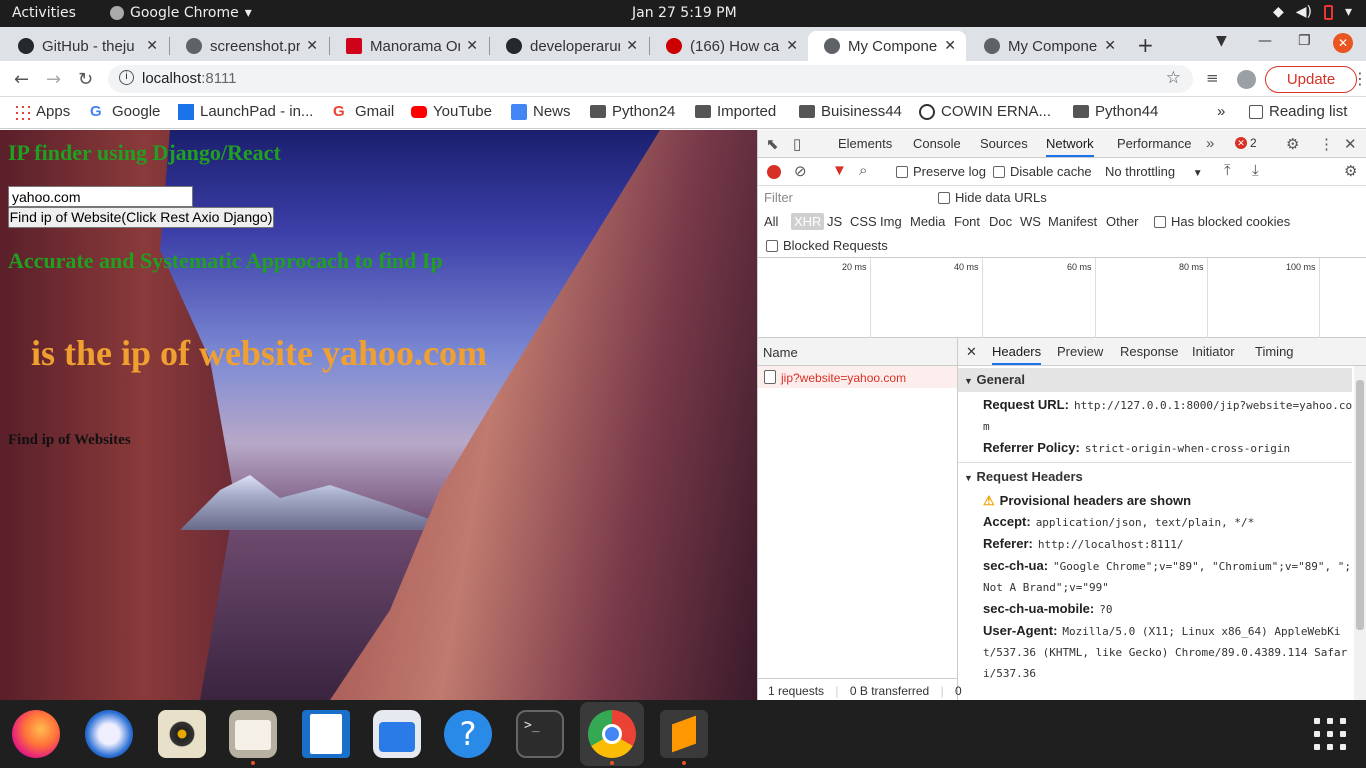 The height and width of the screenshot is (768, 1366). Describe the element at coordinates (1330, 734) in the screenshot. I see `show-applications-icon` at that location.